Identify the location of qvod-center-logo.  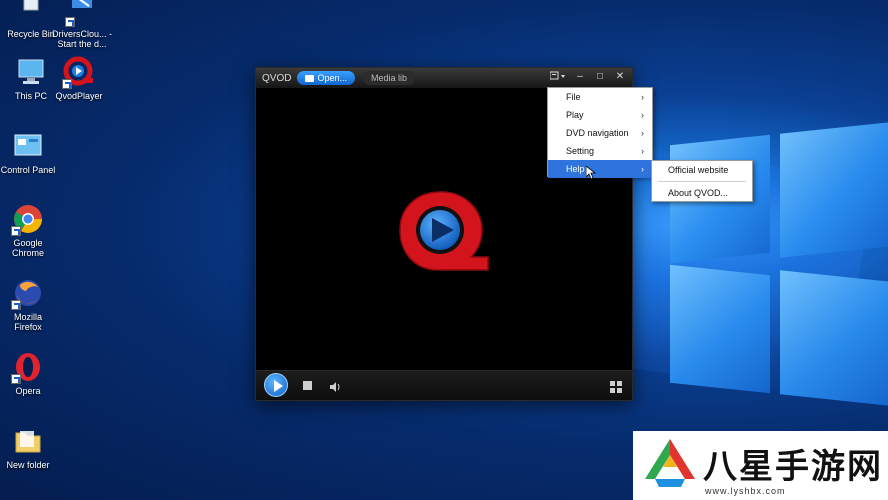
(444, 231).